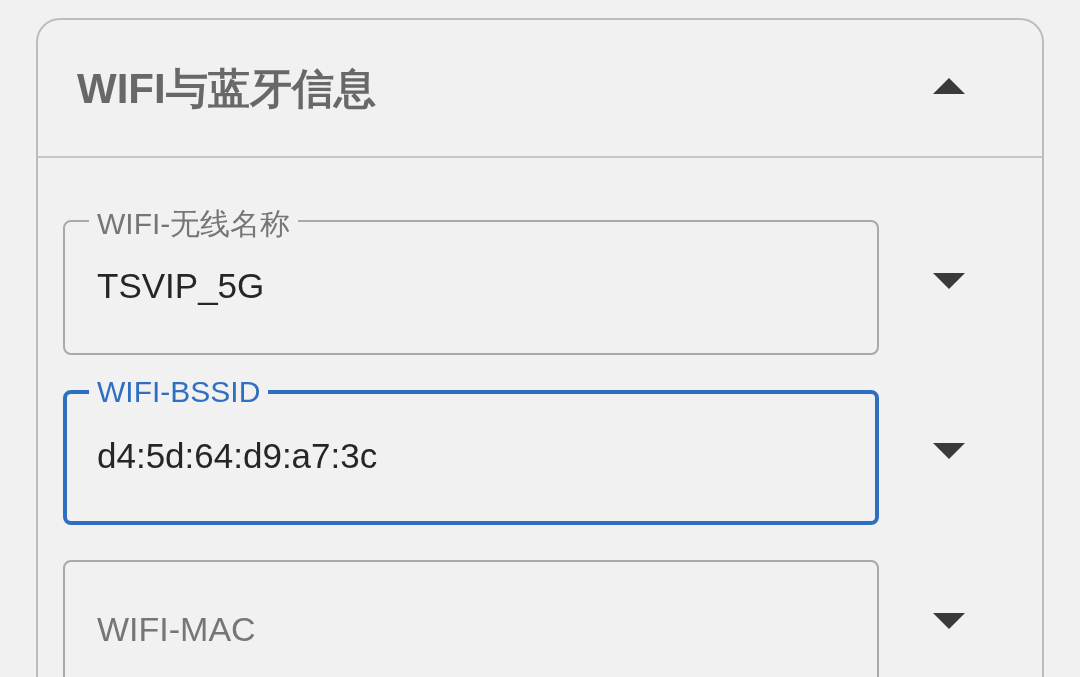 This screenshot has height=677, width=1080. Describe the element at coordinates (176, 629) in the screenshot. I see `field-label: WIFI-MAC` at that location.